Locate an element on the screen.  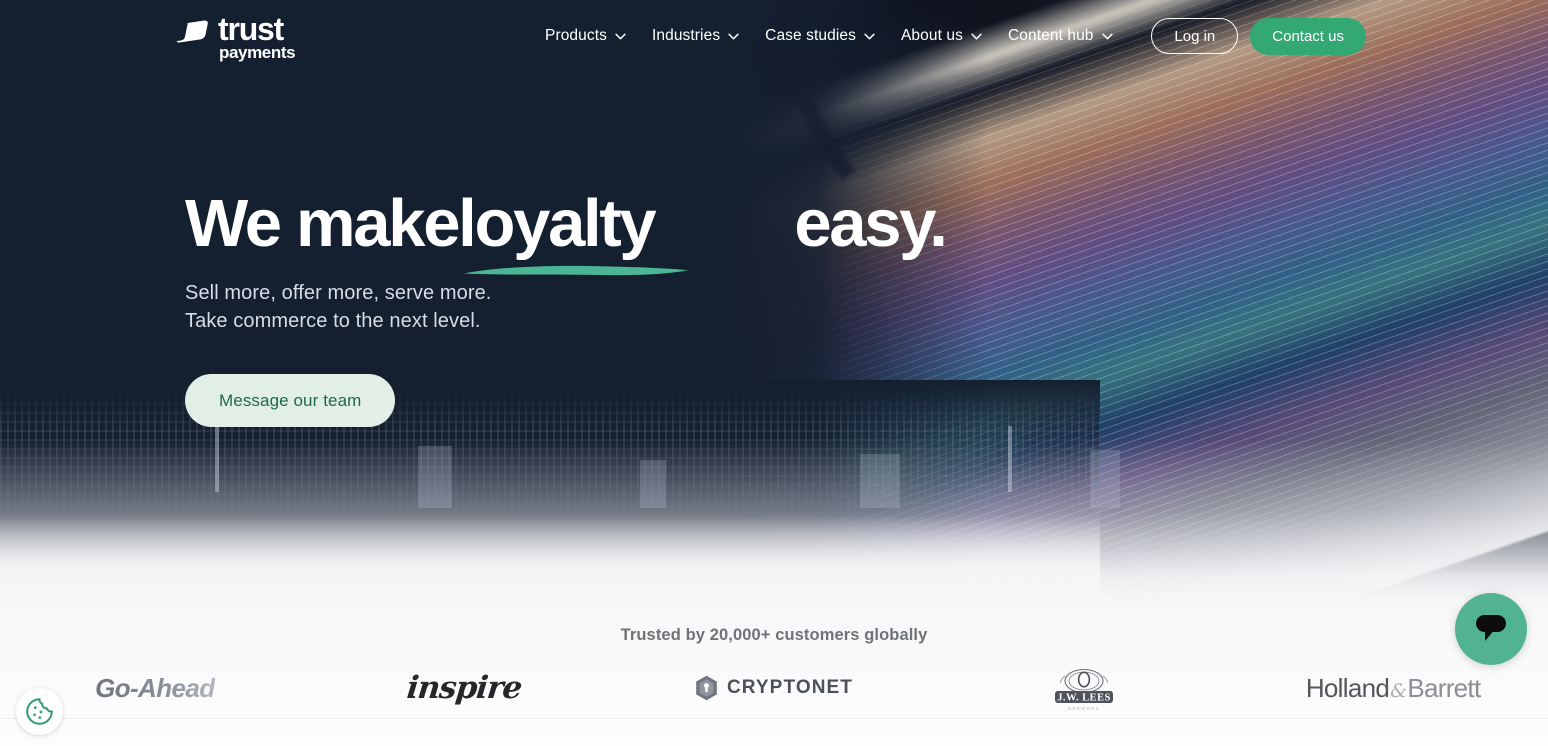
nav-item-content-hub: Content hub is located at coordinates (1060, 36).